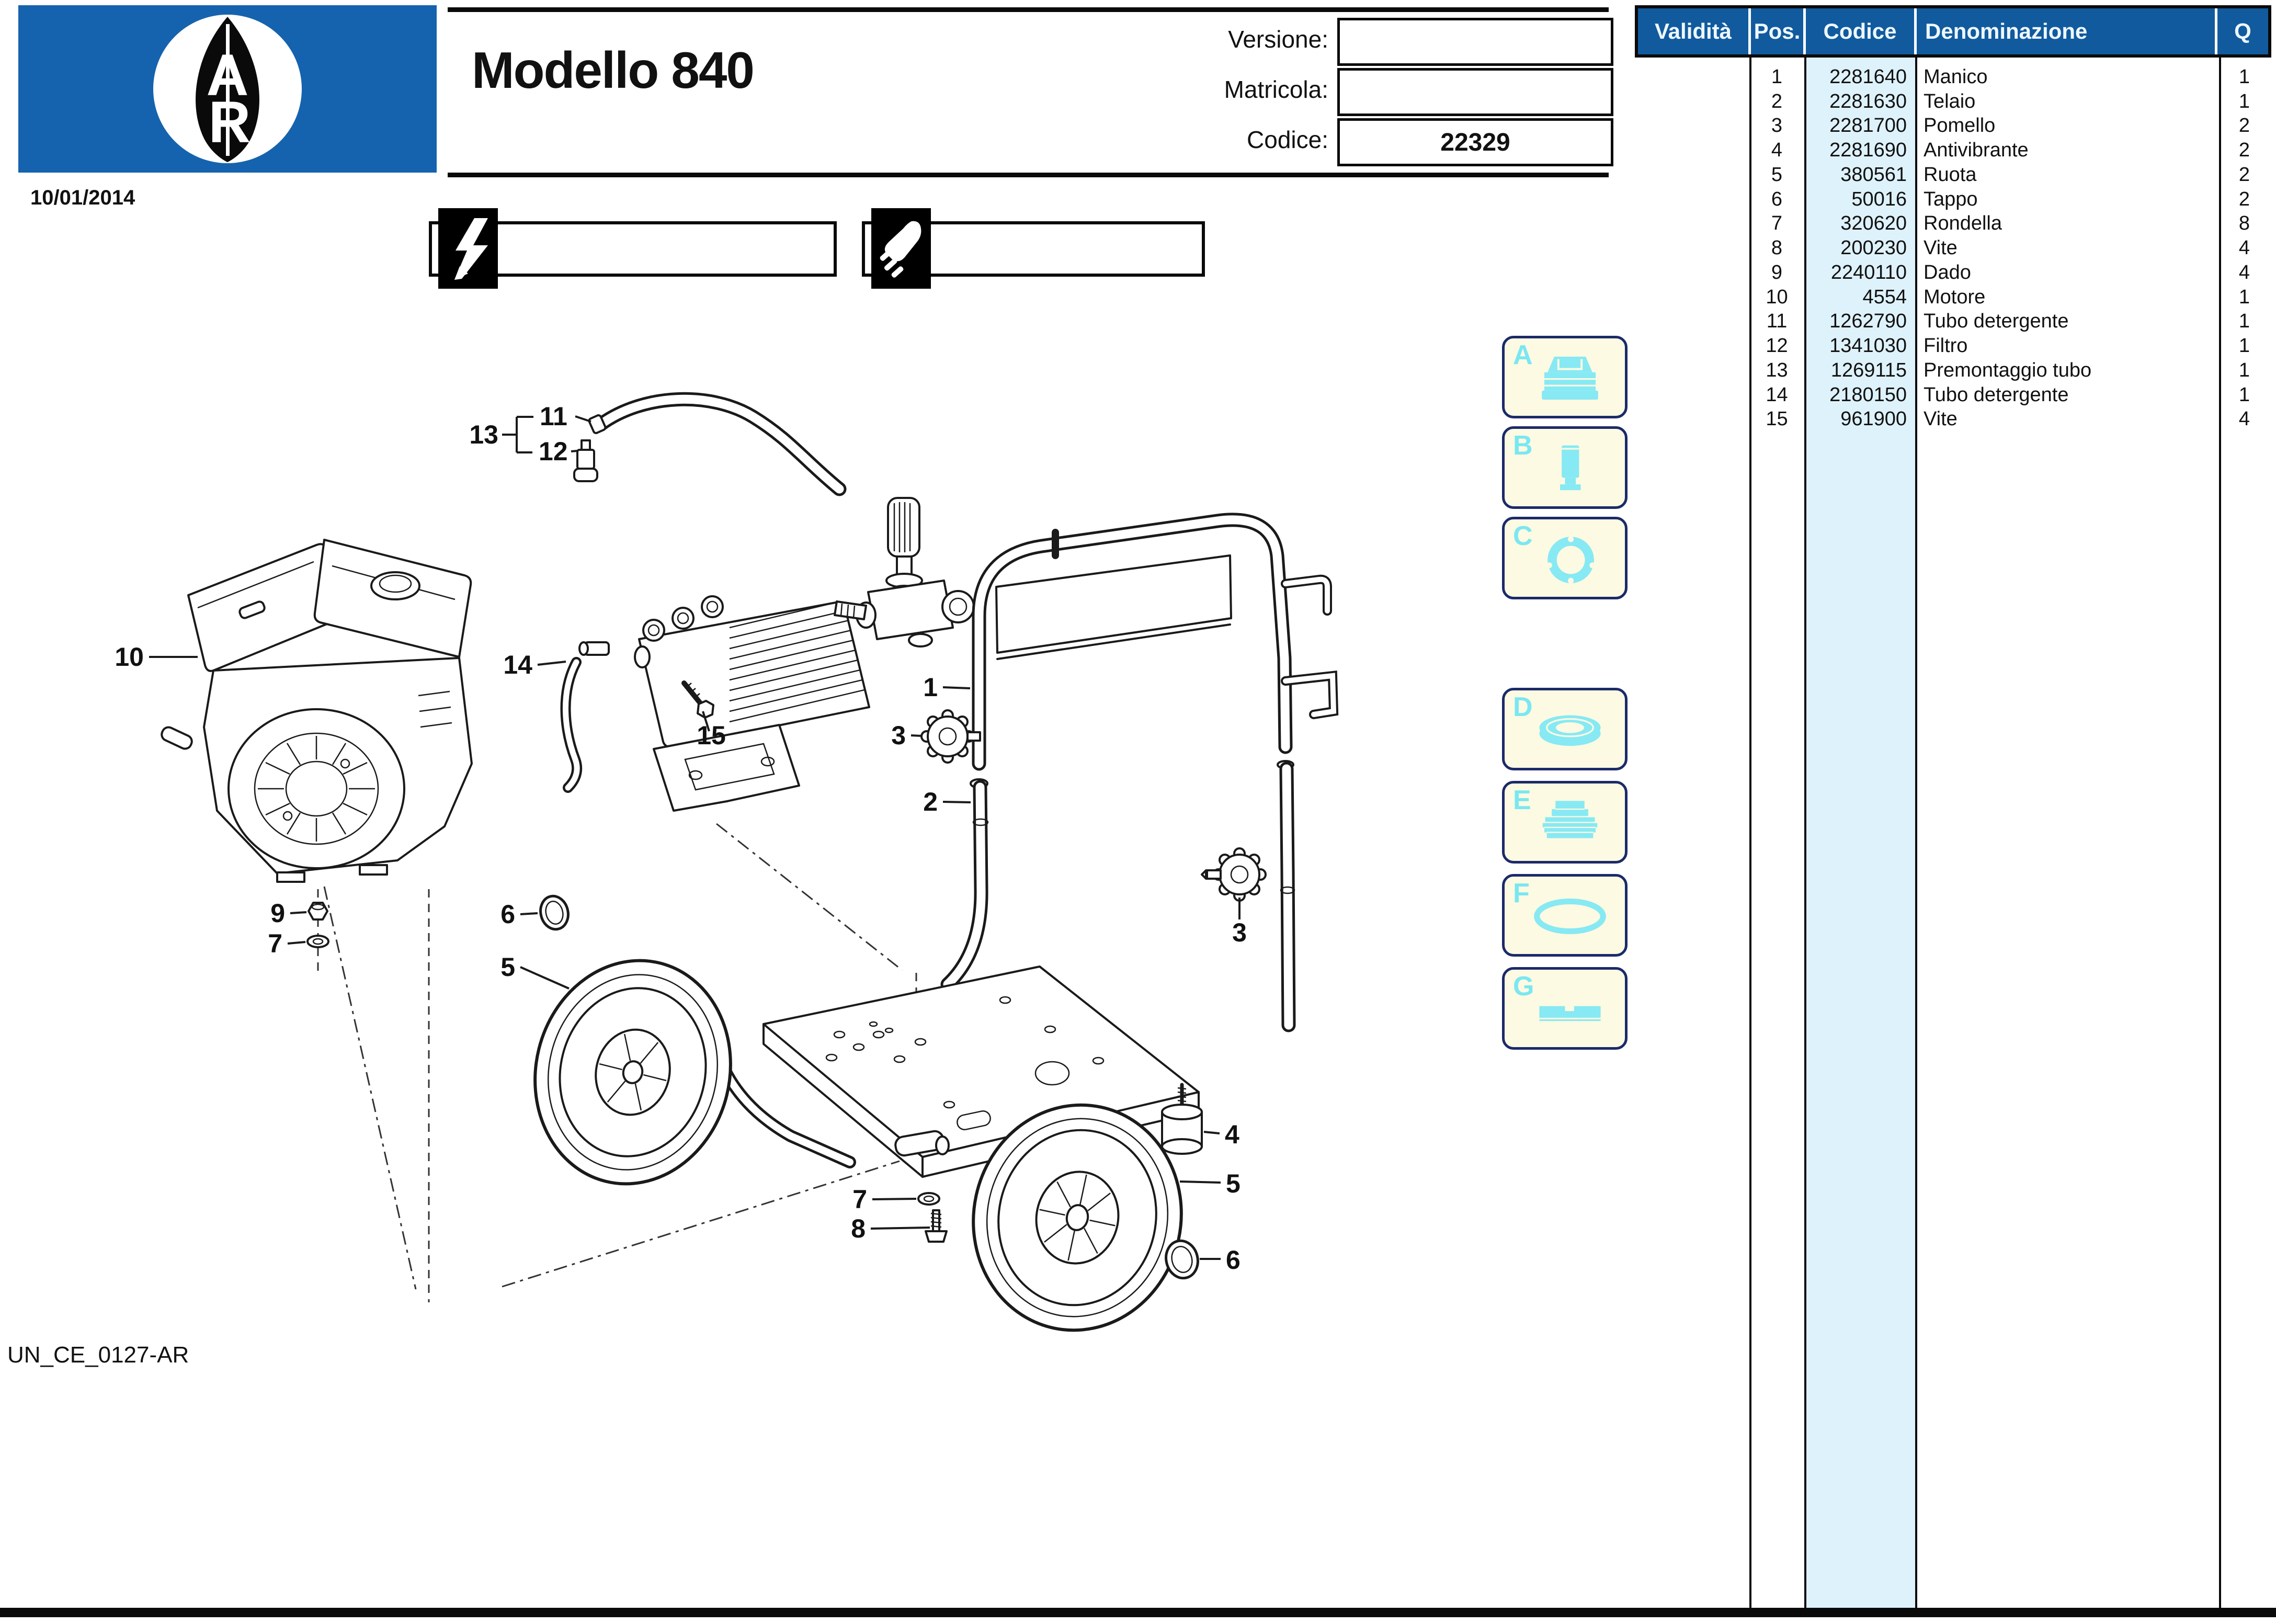 The image size is (2276, 1624). Describe the element at coordinates (804, 654) in the screenshot. I see `pump-drawing` at that location.